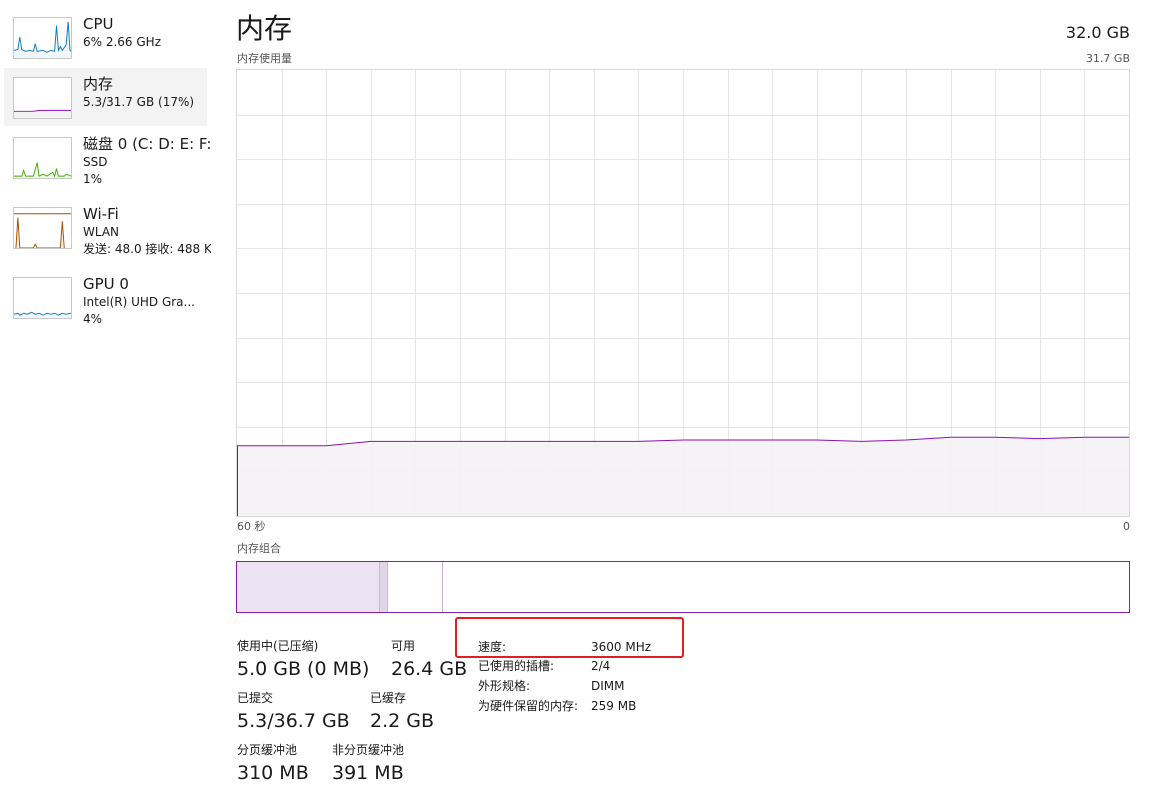 The image size is (1154, 806). What do you see at coordinates (122, 42) in the screenshot?
I see `sidebar-item-detail: 6% 2.66 GHz` at bounding box center [122, 42].